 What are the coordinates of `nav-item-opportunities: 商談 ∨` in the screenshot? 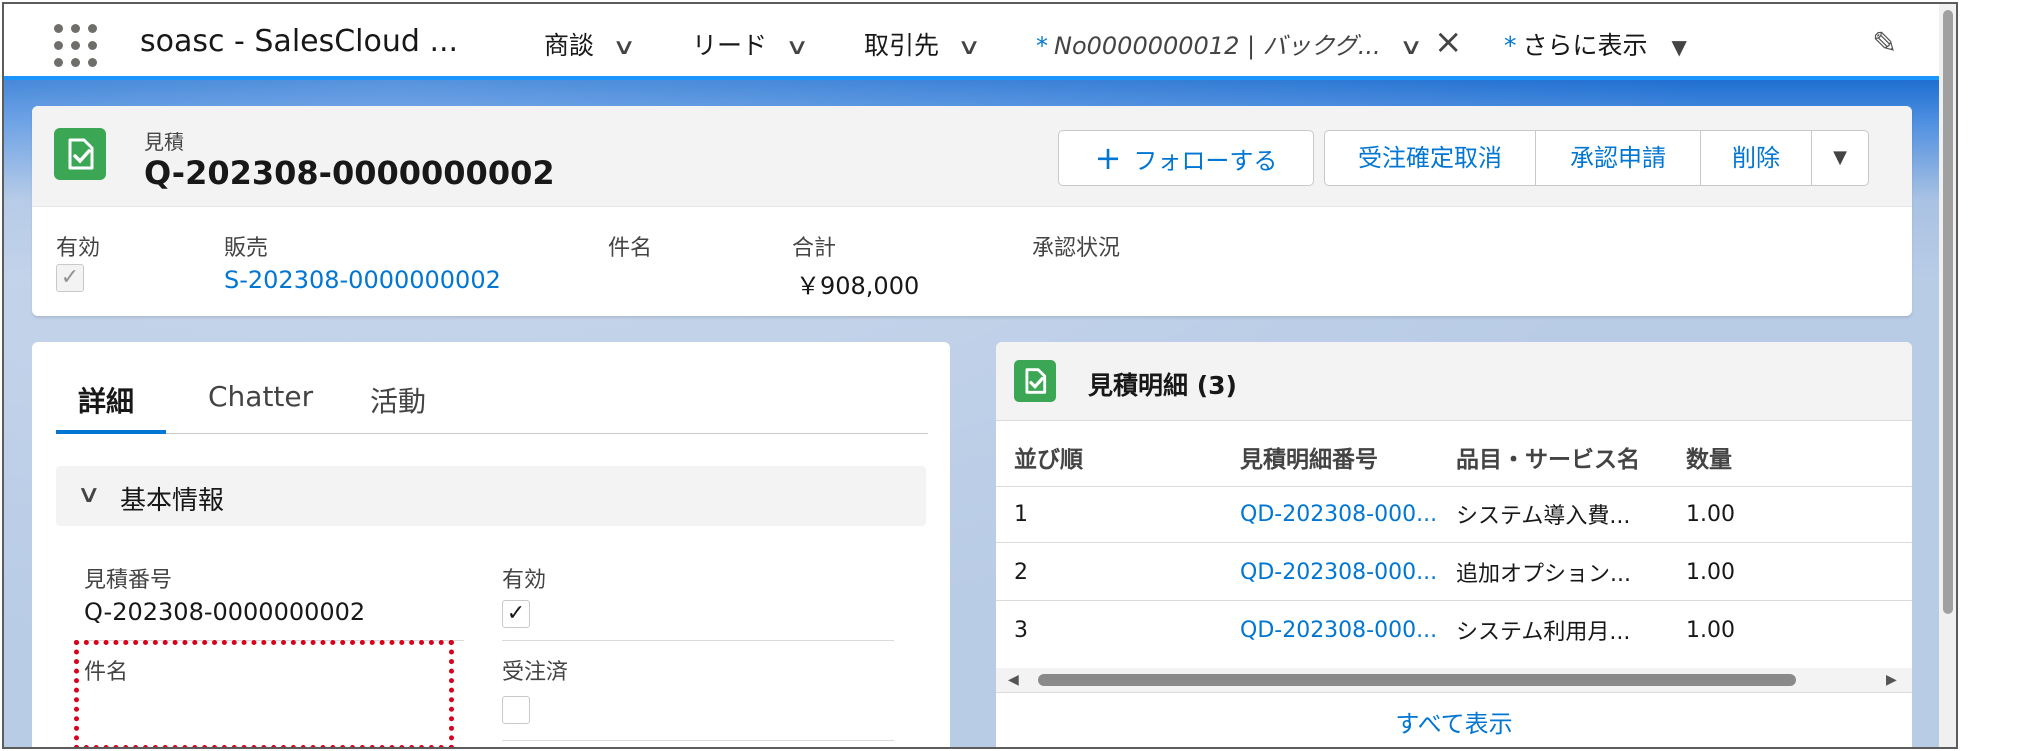 It's located at (590, 44).